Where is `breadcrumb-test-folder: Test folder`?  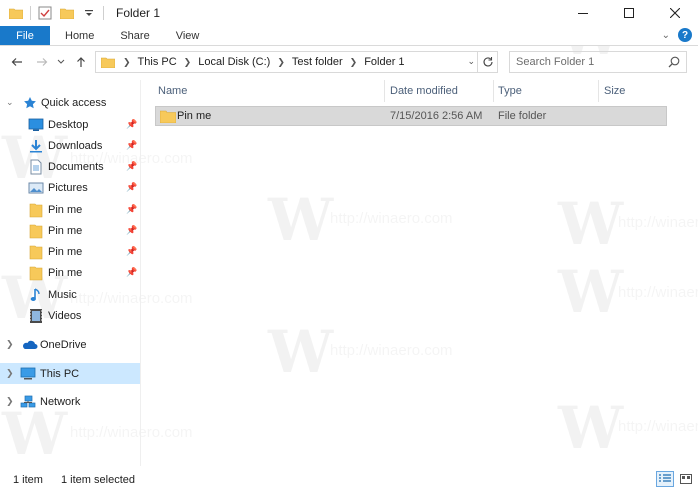 breadcrumb-test-folder: Test folder is located at coordinates (317, 62).